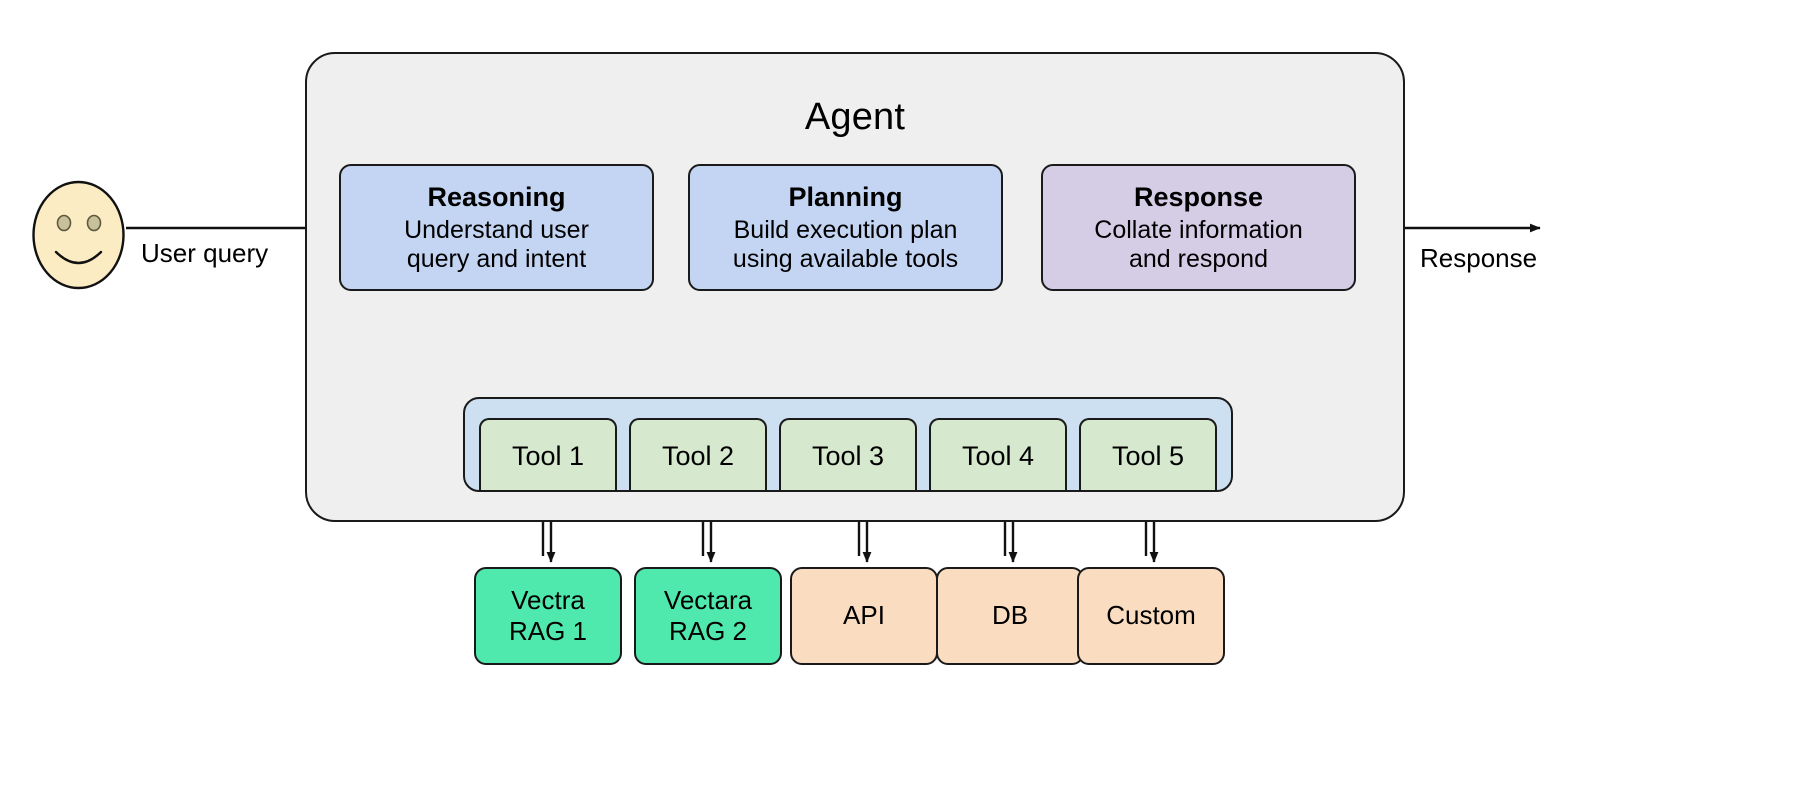 The width and height of the screenshot is (1808, 788). I want to click on smiley-left-eye-icon, so click(64, 223).